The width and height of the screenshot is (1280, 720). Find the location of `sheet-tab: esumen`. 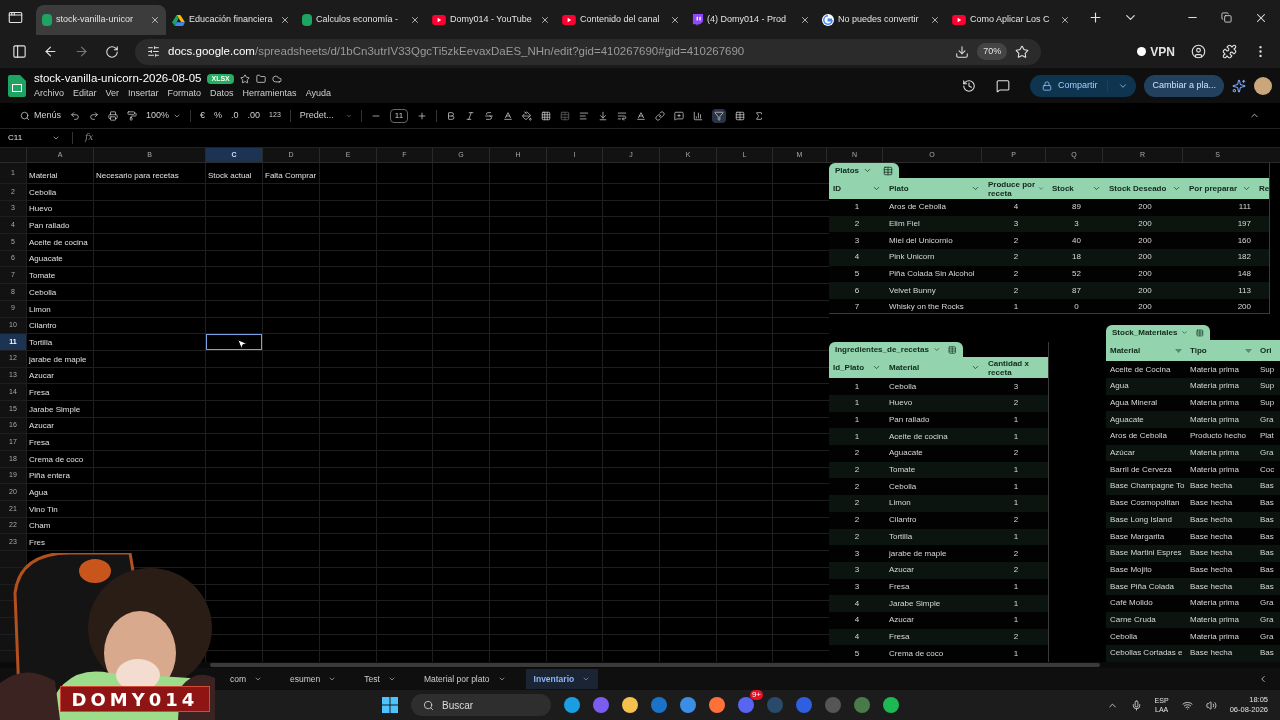

sheet-tab: esumen is located at coordinates (313, 679).